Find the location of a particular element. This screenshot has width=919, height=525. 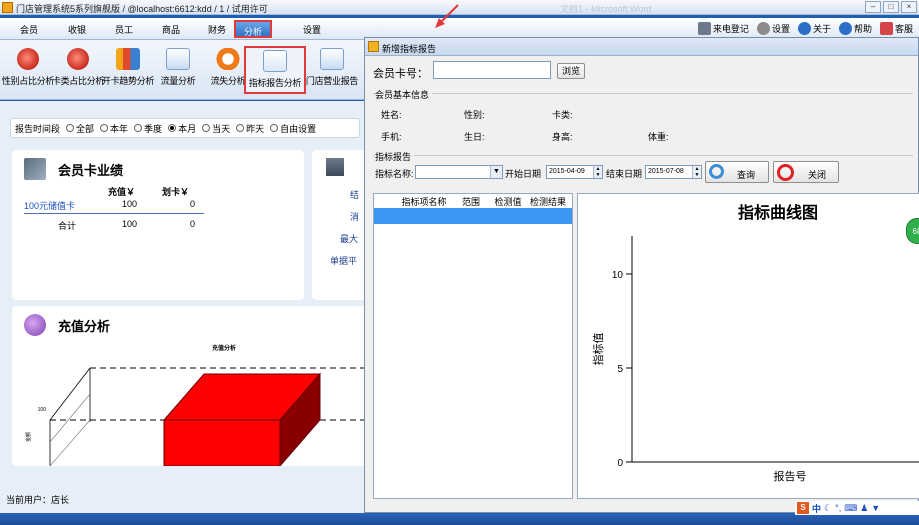

browse-button: 浏览 is located at coordinates (571, 71).